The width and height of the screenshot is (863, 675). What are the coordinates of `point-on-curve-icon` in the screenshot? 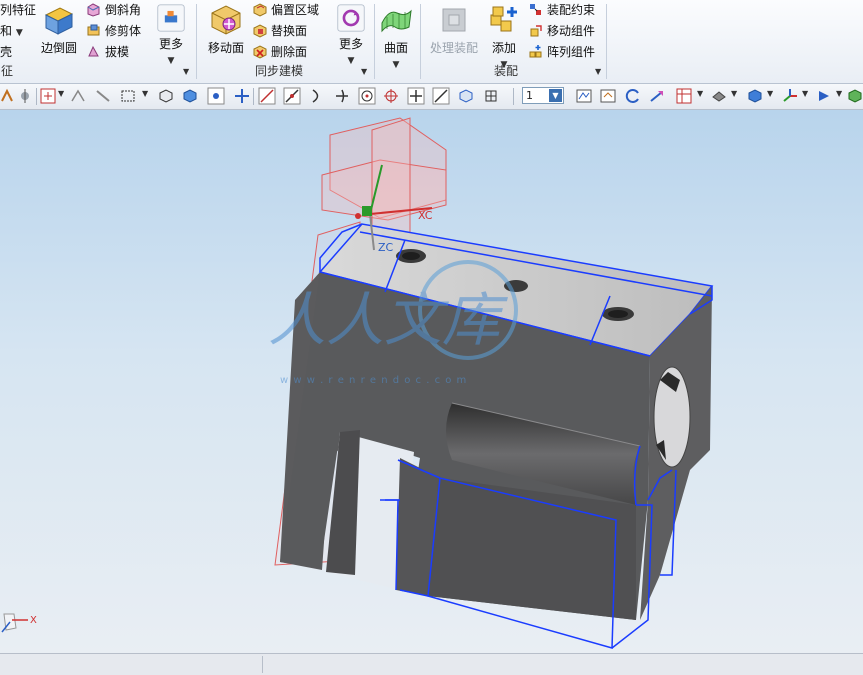 It's located at (441, 96).